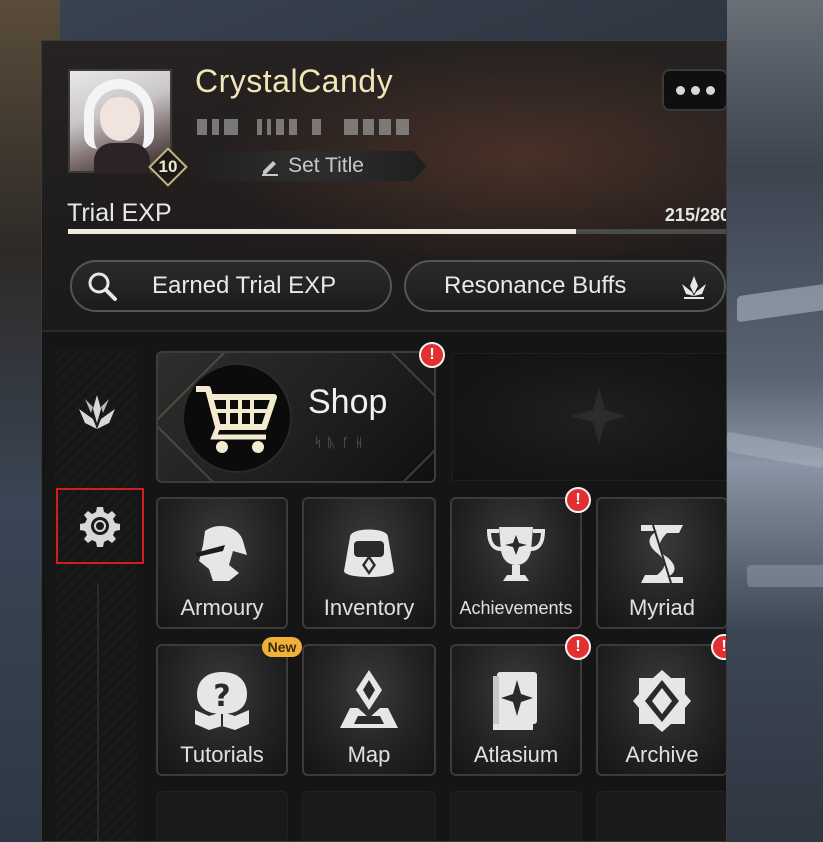 The height and width of the screenshot is (842, 823). I want to click on tile-atlasium: Atlasium, so click(516, 710).